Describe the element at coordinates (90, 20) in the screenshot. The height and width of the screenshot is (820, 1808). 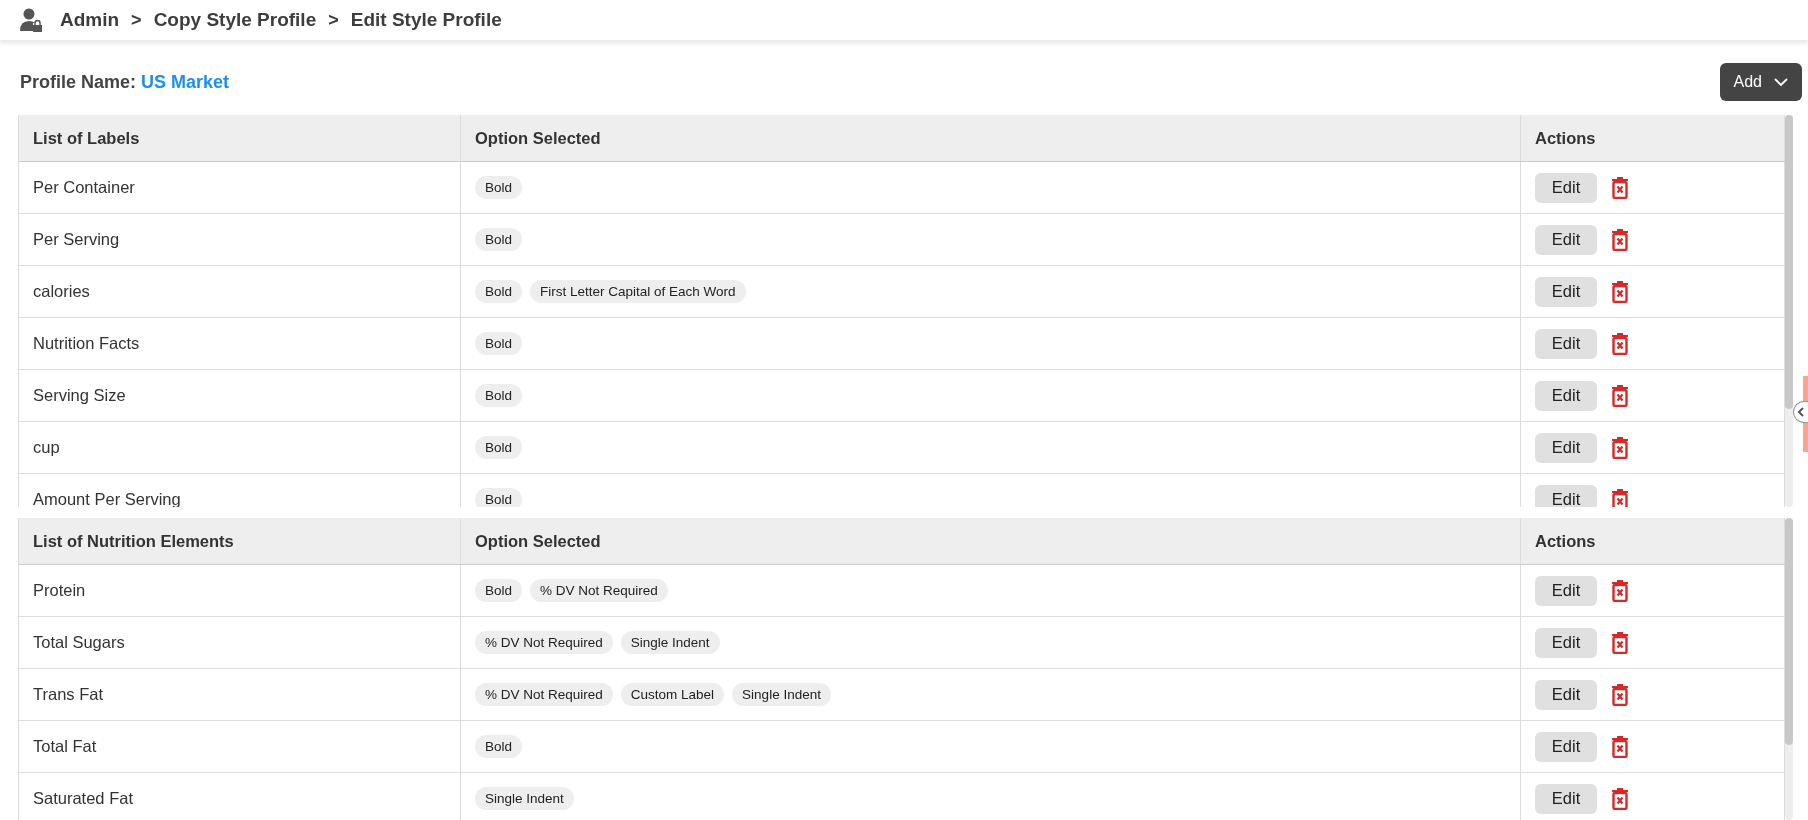
I see `breadcrumb-link: Admin` at that location.